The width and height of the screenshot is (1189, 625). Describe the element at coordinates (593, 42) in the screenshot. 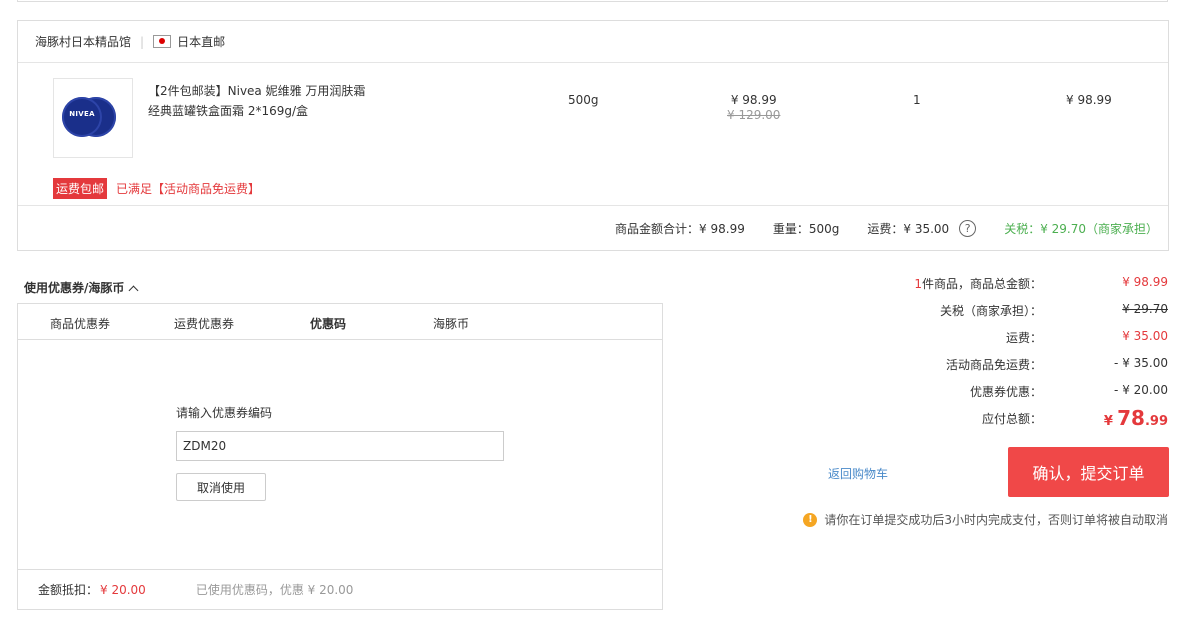

I see `store-header: 海豚村日本精品馆 | 日本直邮` at that location.